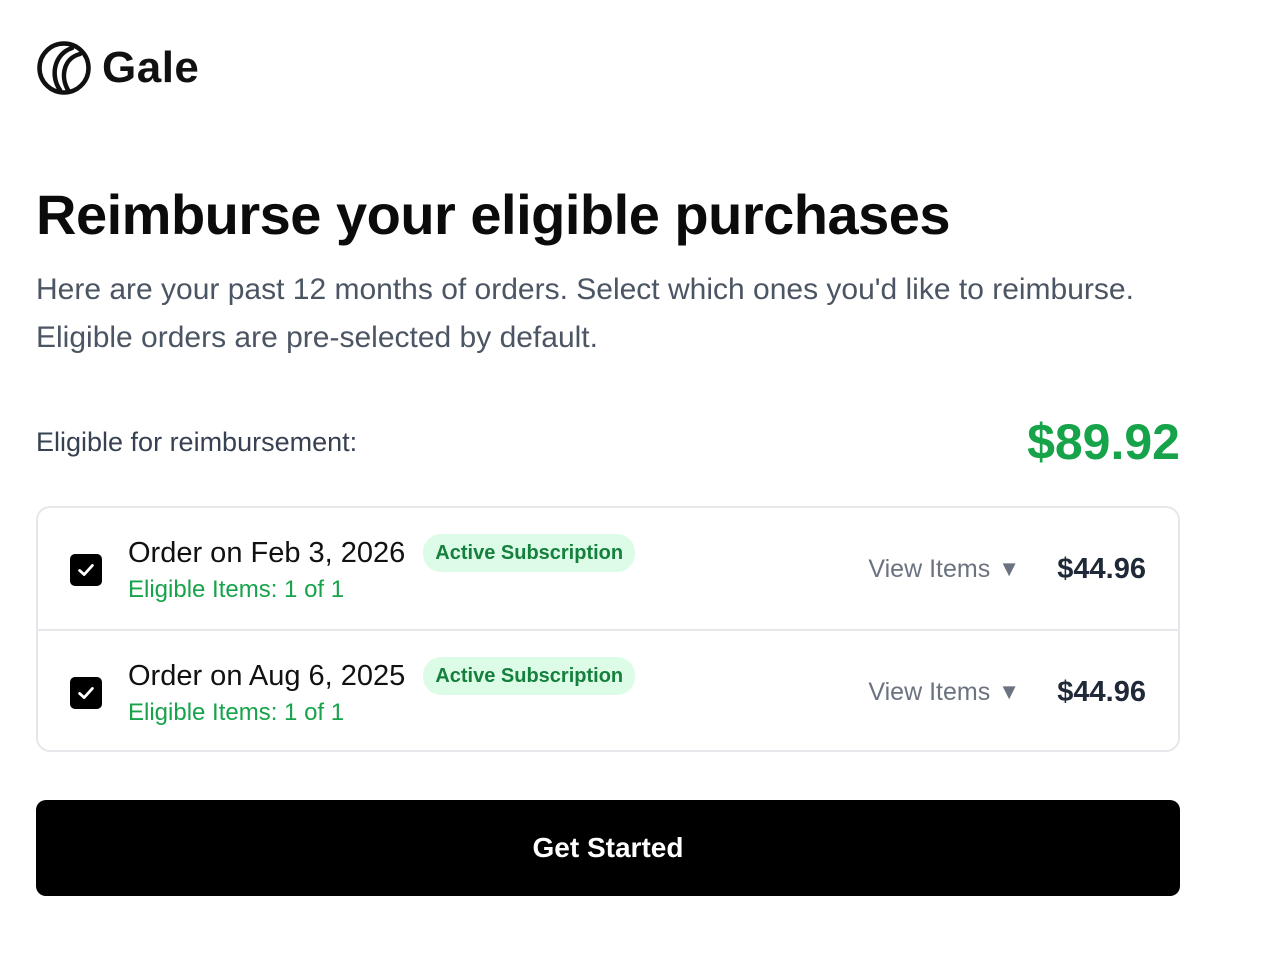 Image resolution: width=1286 pixels, height=978 pixels. I want to click on order-title: Order on Aug 6, 2025, so click(267, 676).